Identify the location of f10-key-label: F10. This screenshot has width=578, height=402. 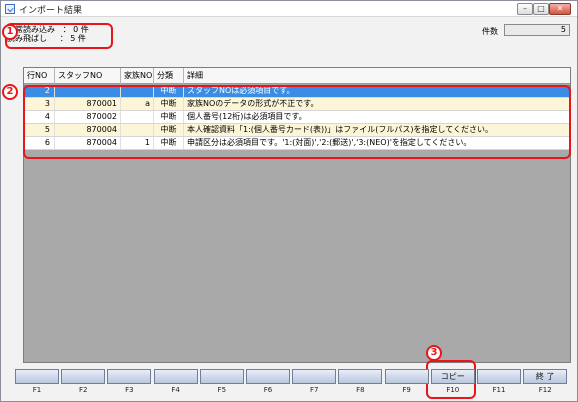
(453, 390).